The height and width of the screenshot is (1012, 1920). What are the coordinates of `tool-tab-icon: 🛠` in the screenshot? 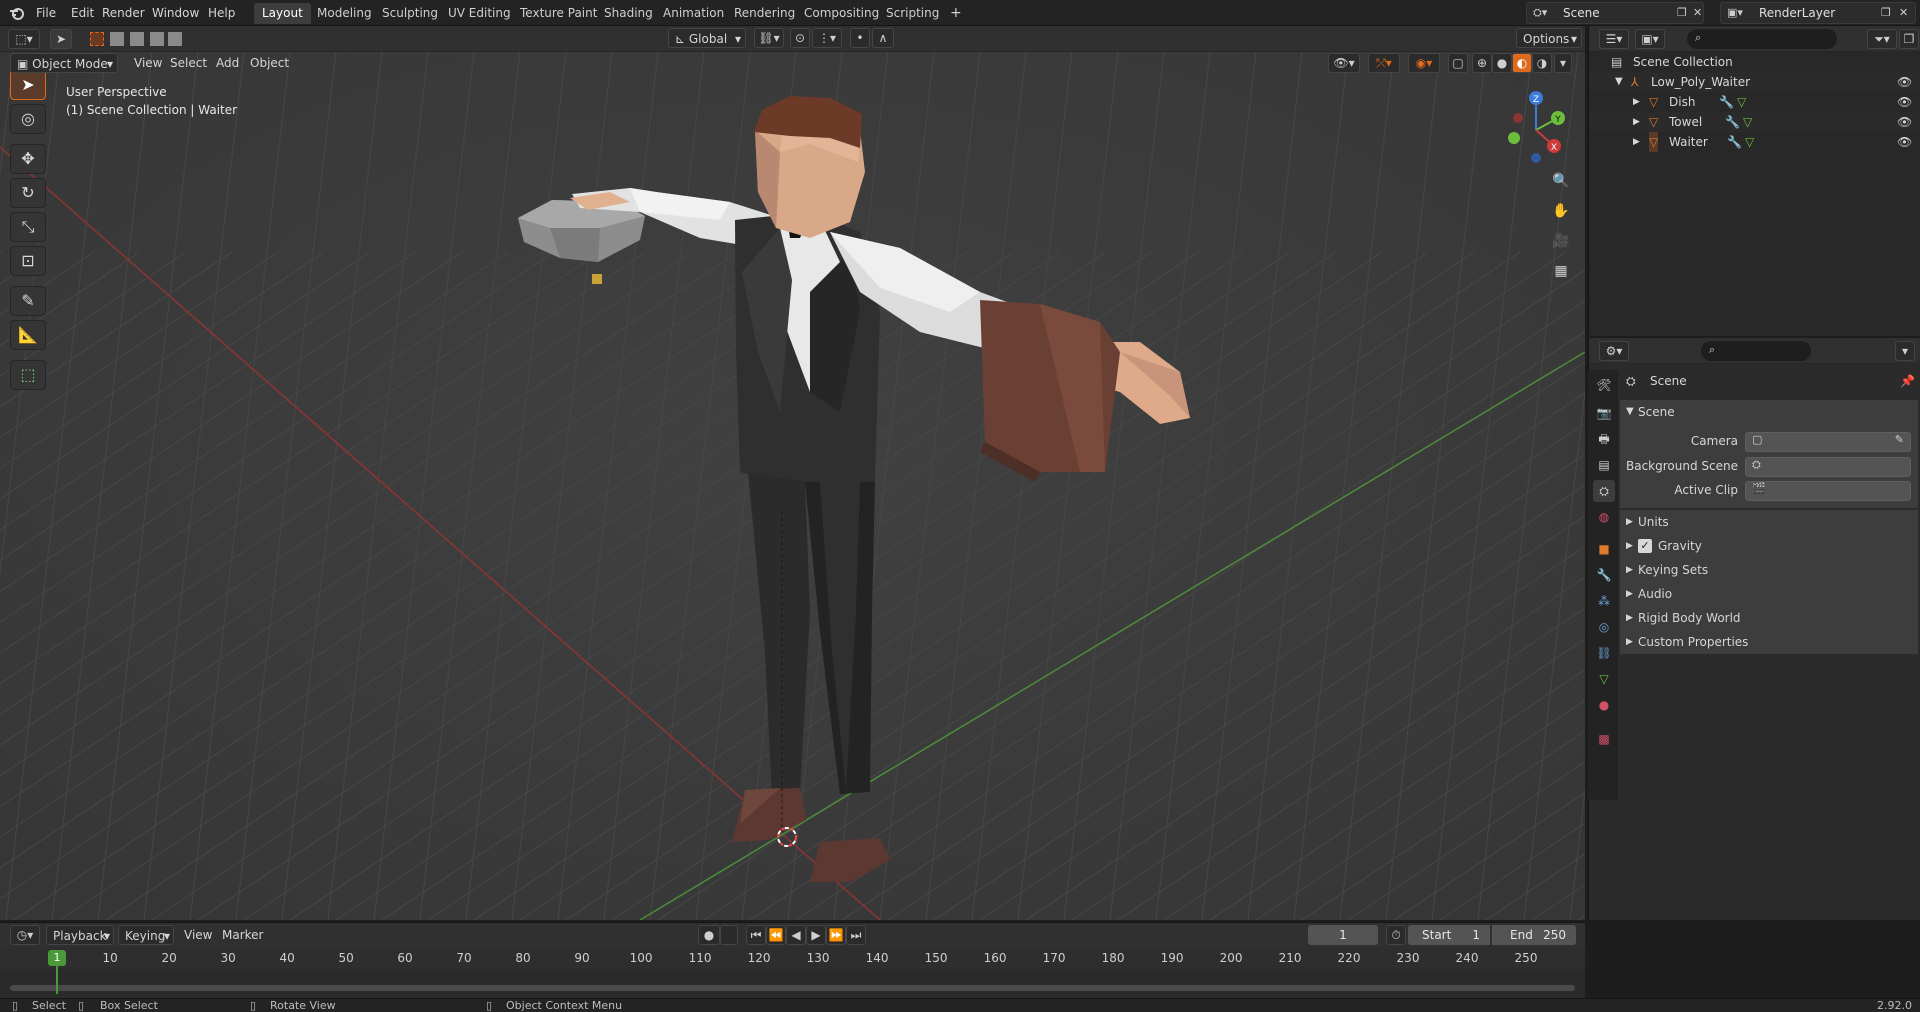 It's located at (1604, 385).